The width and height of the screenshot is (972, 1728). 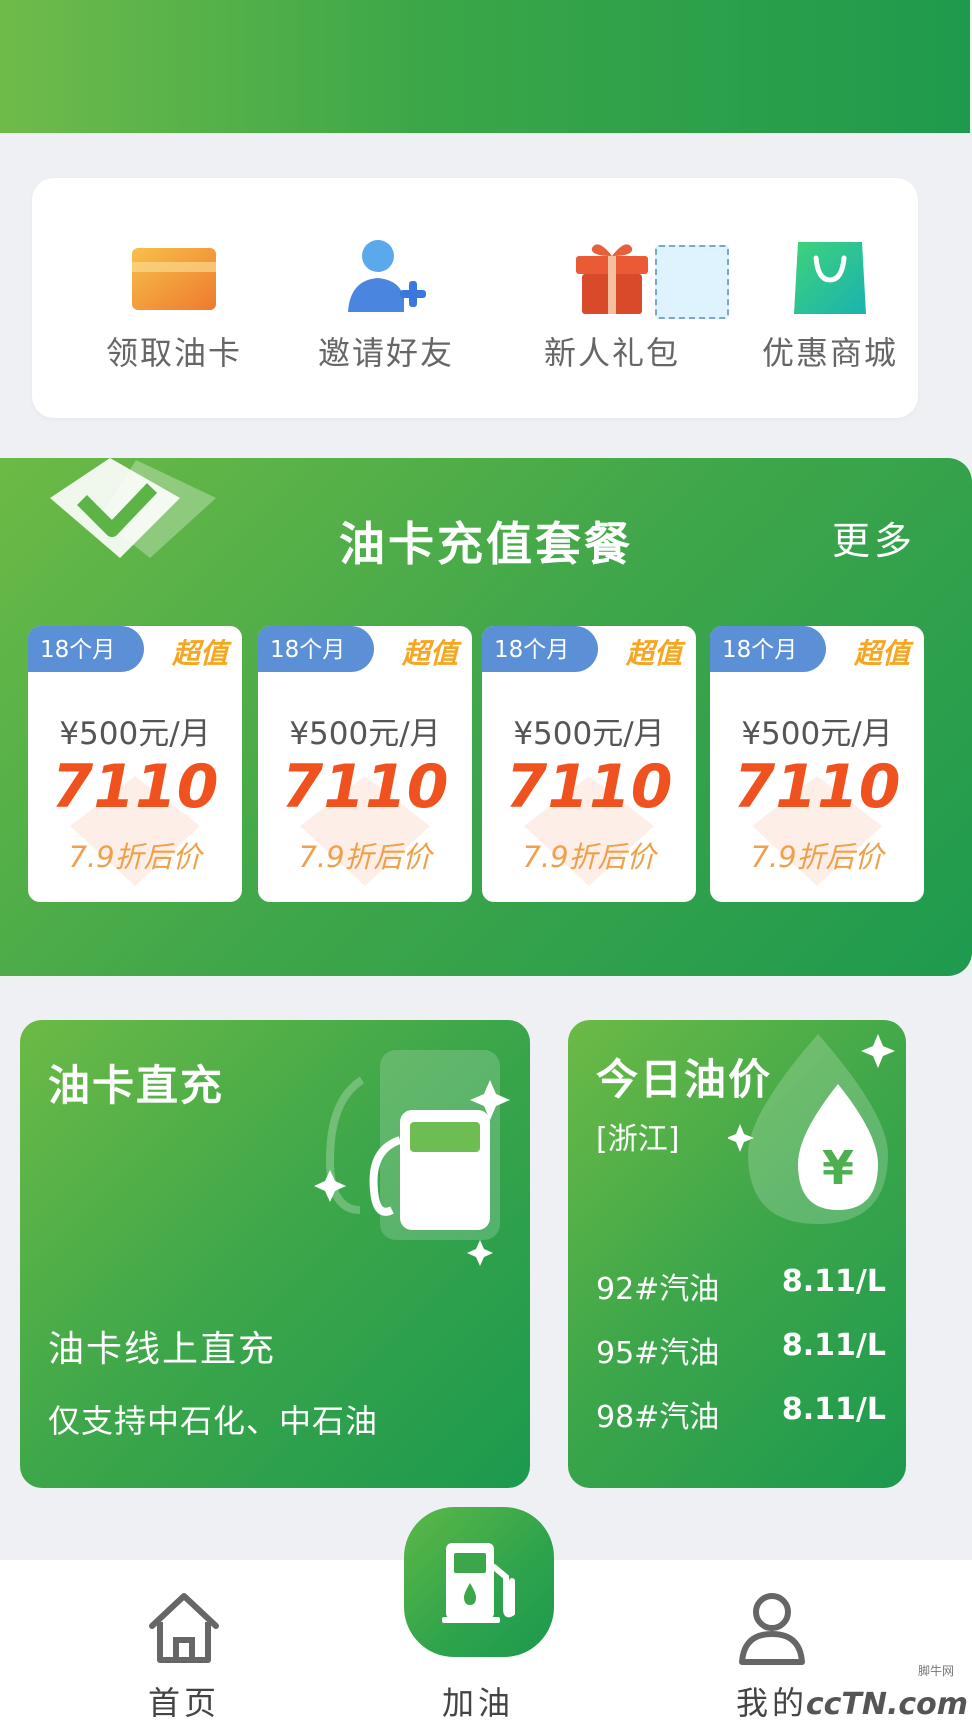 I want to click on site-watermark: 脚牛网 ccTN.com, so click(x=873, y=1693).